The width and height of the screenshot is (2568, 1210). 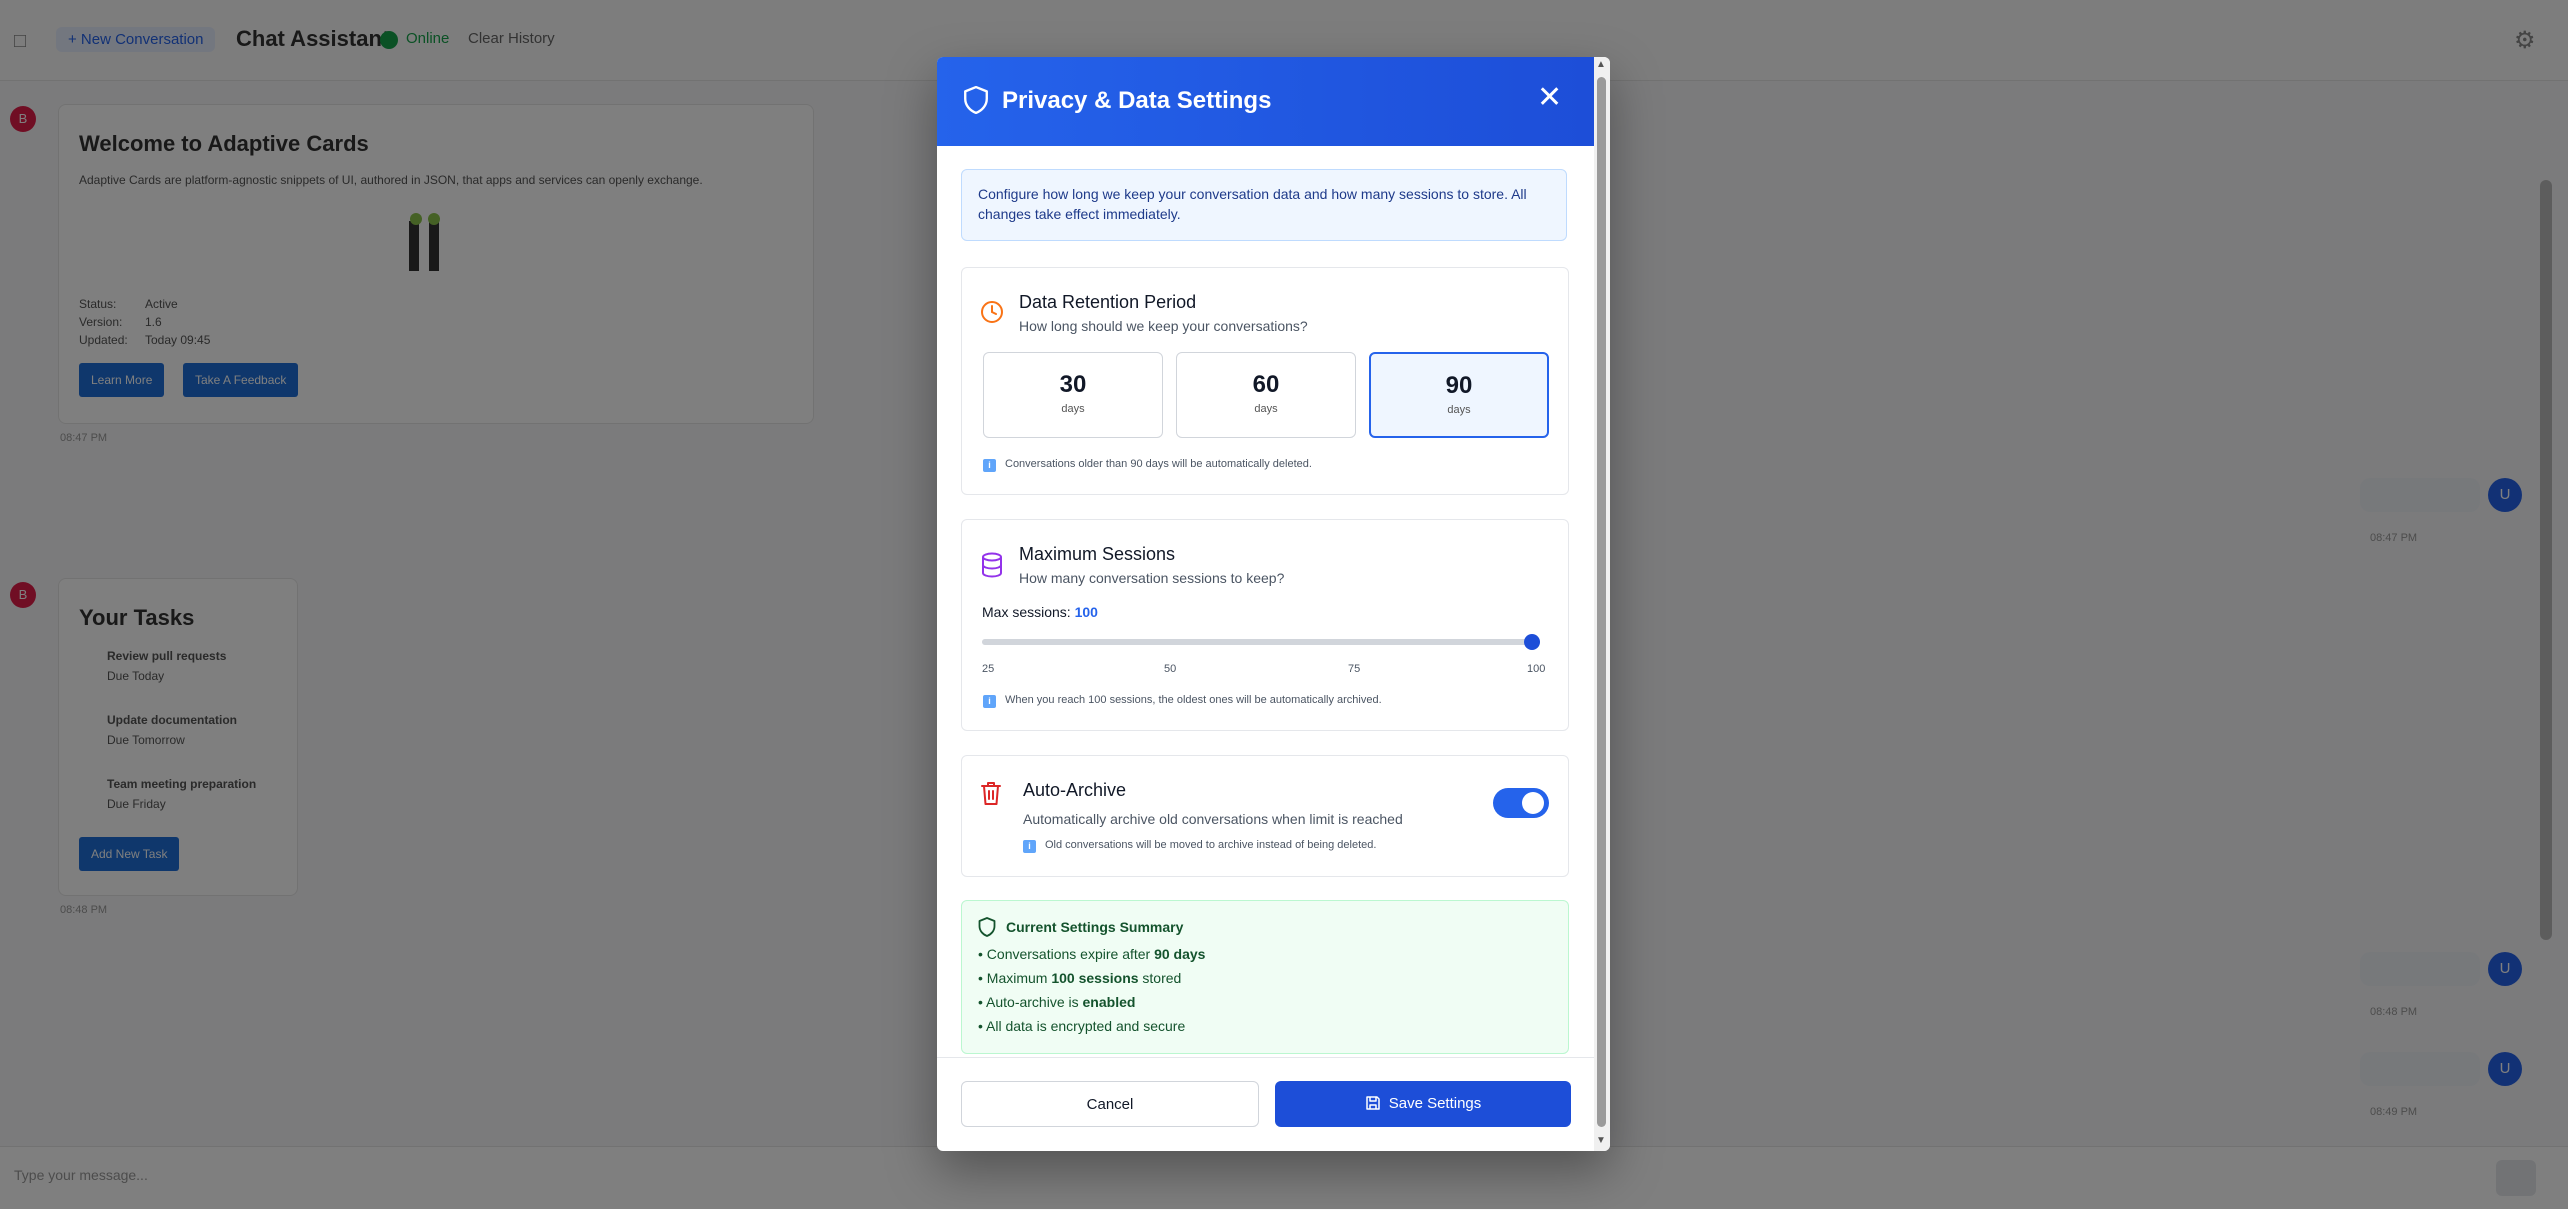 What do you see at coordinates (1109, 1002) in the screenshot?
I see `summary-emphasis: enabled` at bounding box center [1109, 1002].